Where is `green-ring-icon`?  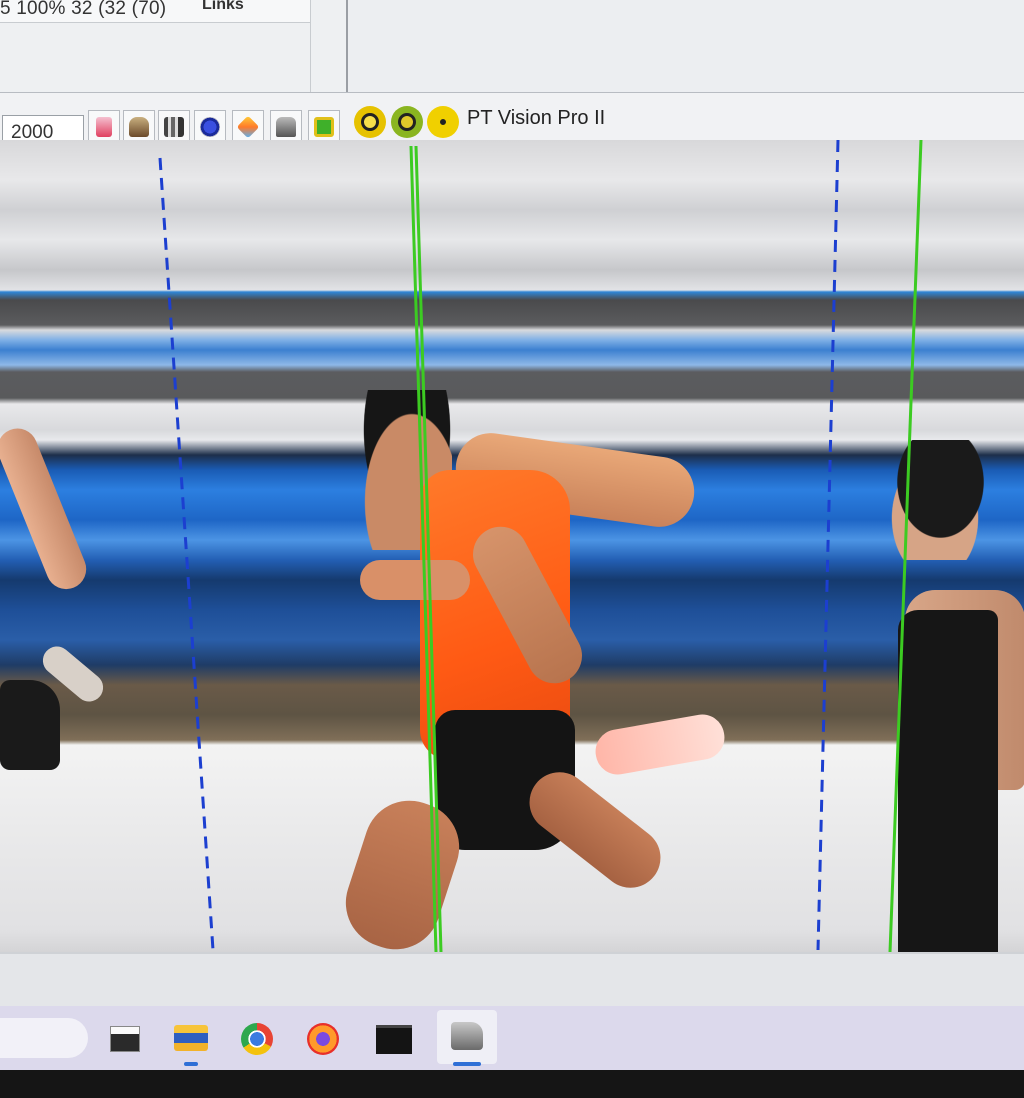 green-ring-icon is located at coordinates (407, 122).